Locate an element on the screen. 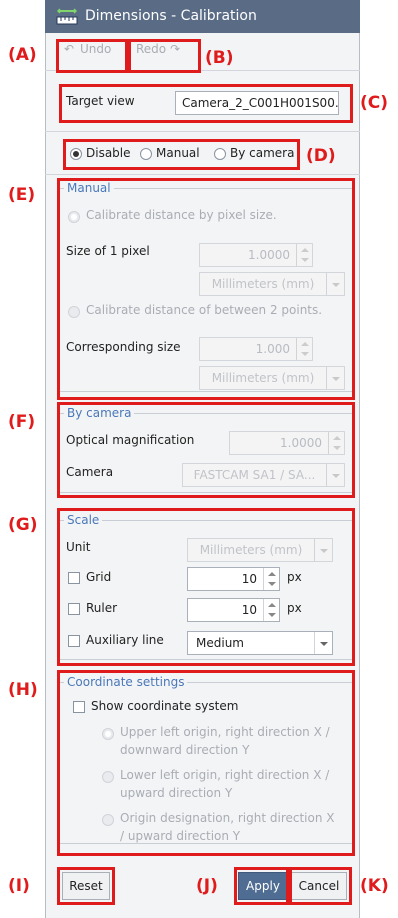 Image resolution: width=398 pixels, height=918 pixels. annotation-box-d is located at coordinates (181, 154).